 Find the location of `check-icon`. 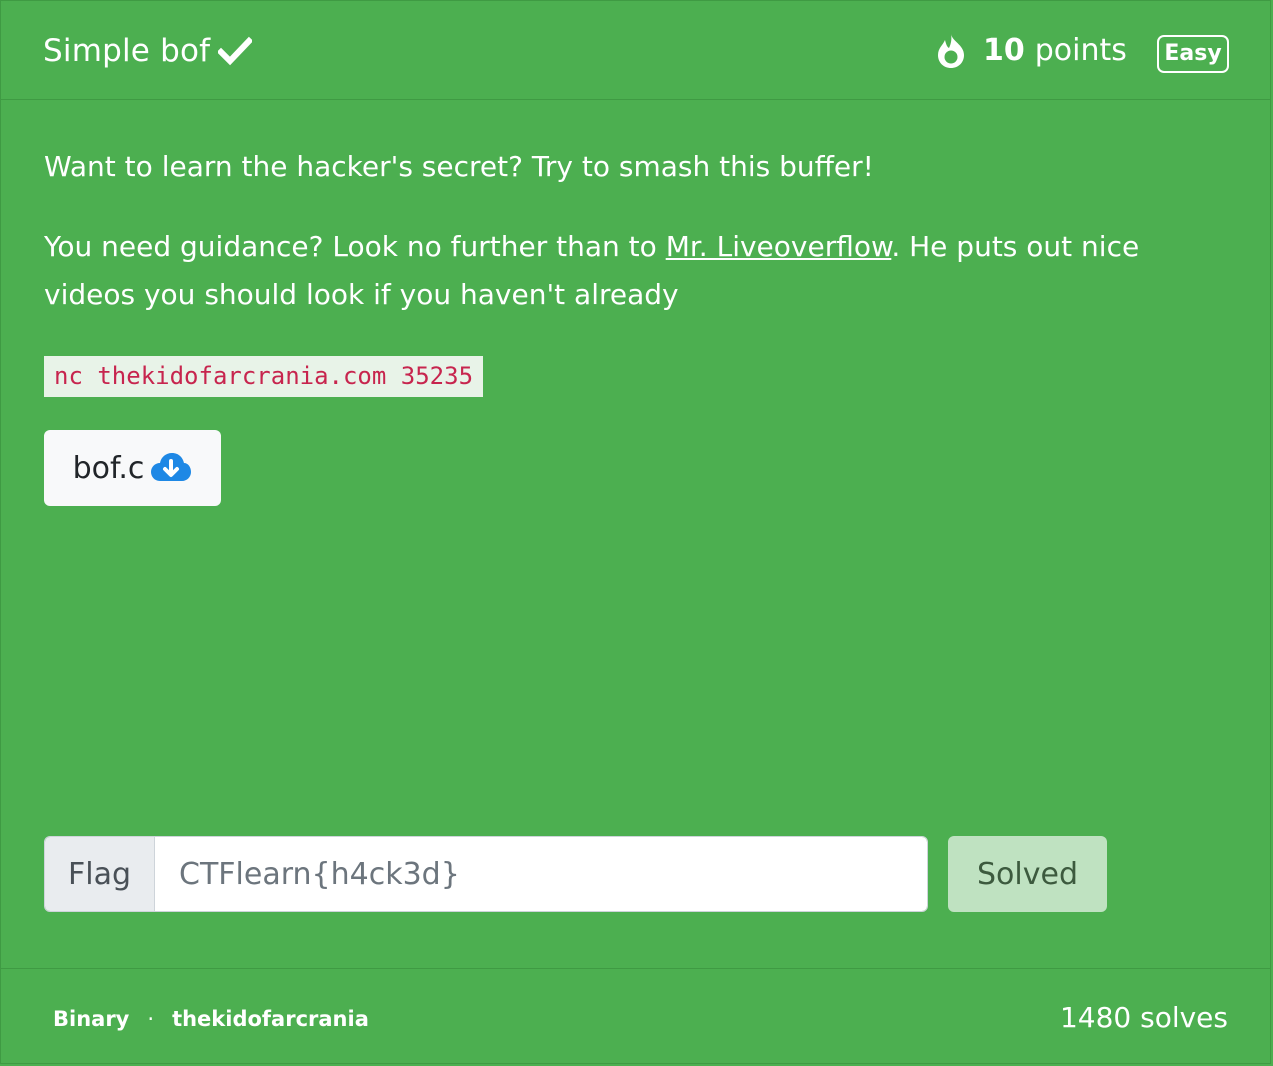

check-icon is located at coordinates (235, 51).